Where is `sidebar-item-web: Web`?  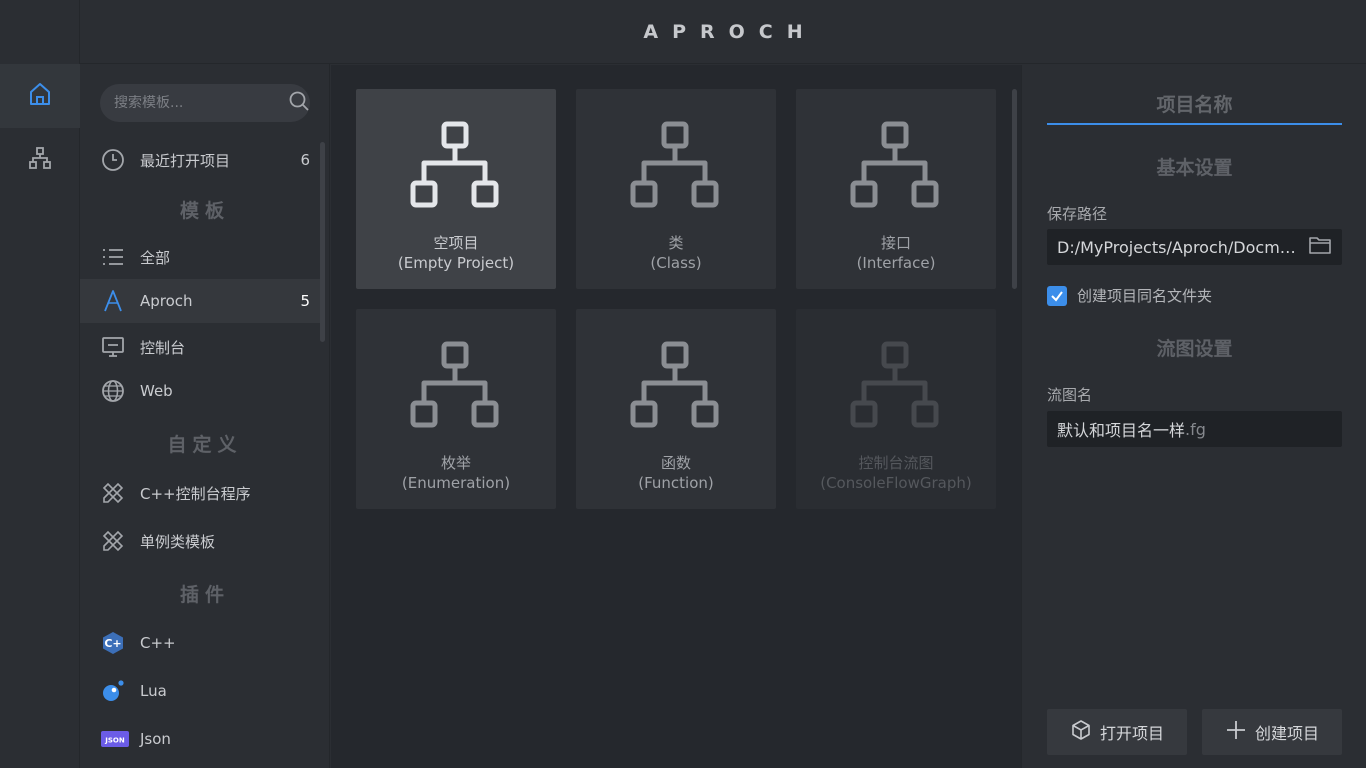 sidebar-item-web: Web is located at coordinates (201, 391).